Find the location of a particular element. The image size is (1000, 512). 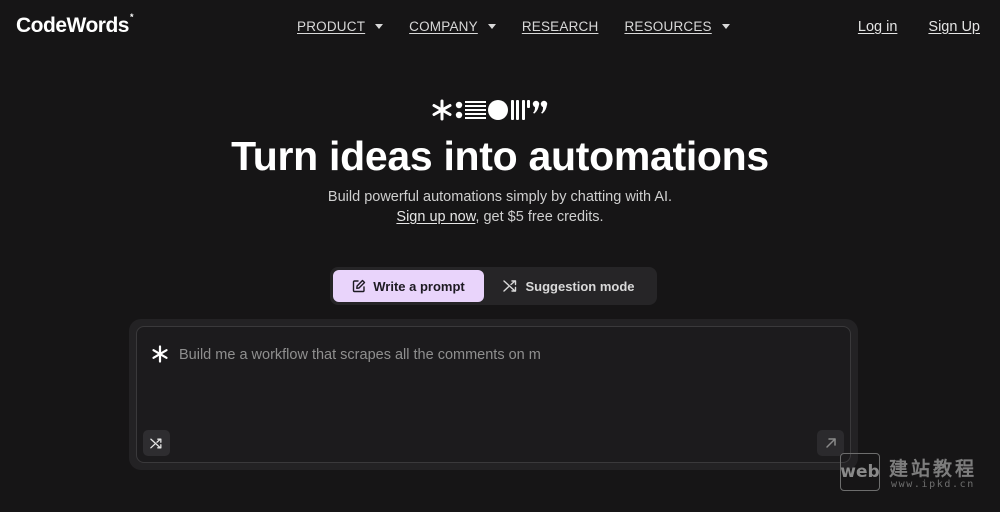

hero-headline: Turn ideas into automations is located at coordinates (500, 156).